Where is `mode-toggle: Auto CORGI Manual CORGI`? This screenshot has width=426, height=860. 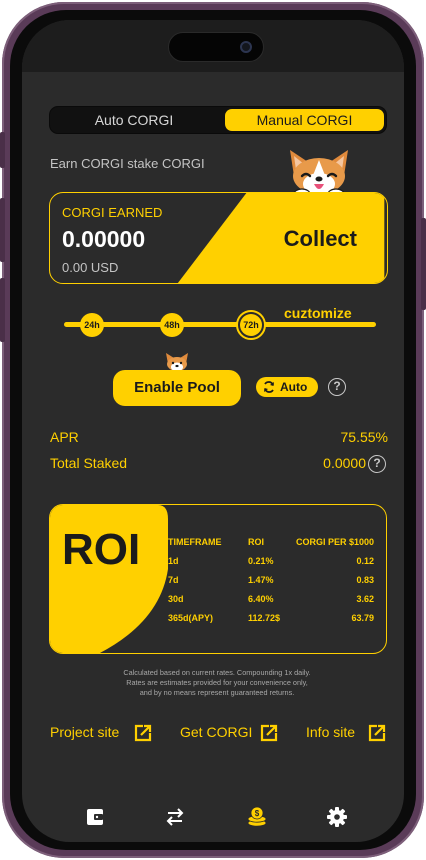
mode-toggle: Auto CORGI Manual CORGI is located at coordinates (218, 120).